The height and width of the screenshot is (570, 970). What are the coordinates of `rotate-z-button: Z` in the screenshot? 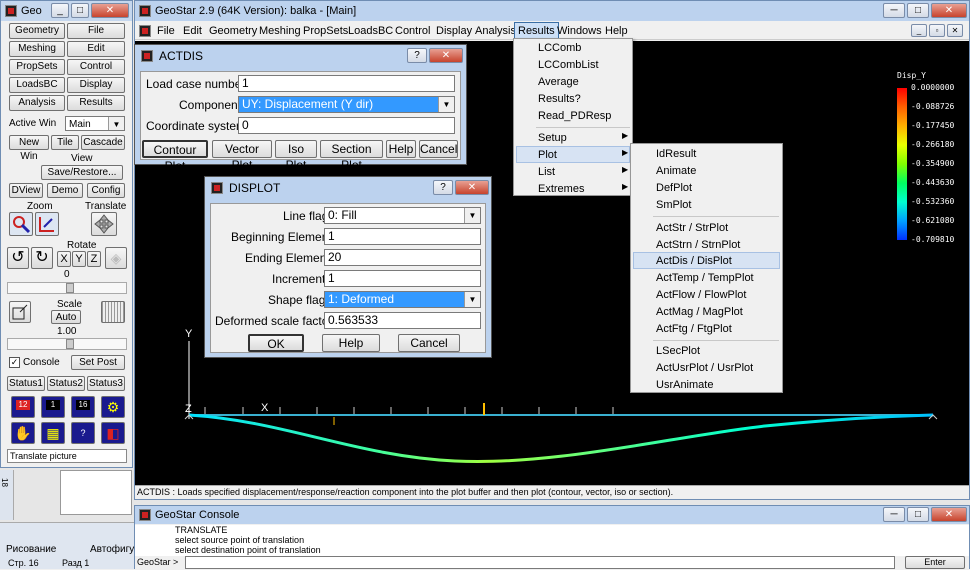 It's located at (94, 259).